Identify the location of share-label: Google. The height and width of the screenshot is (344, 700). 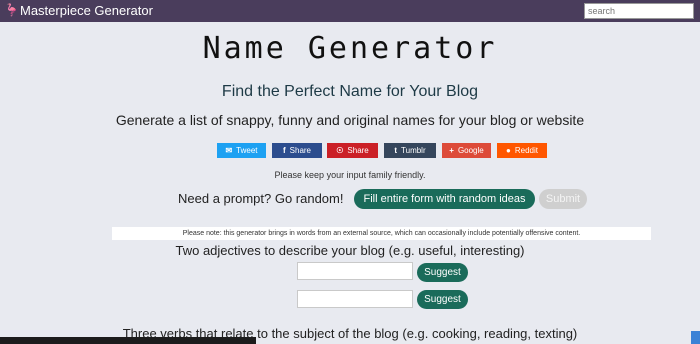
(470, 150).